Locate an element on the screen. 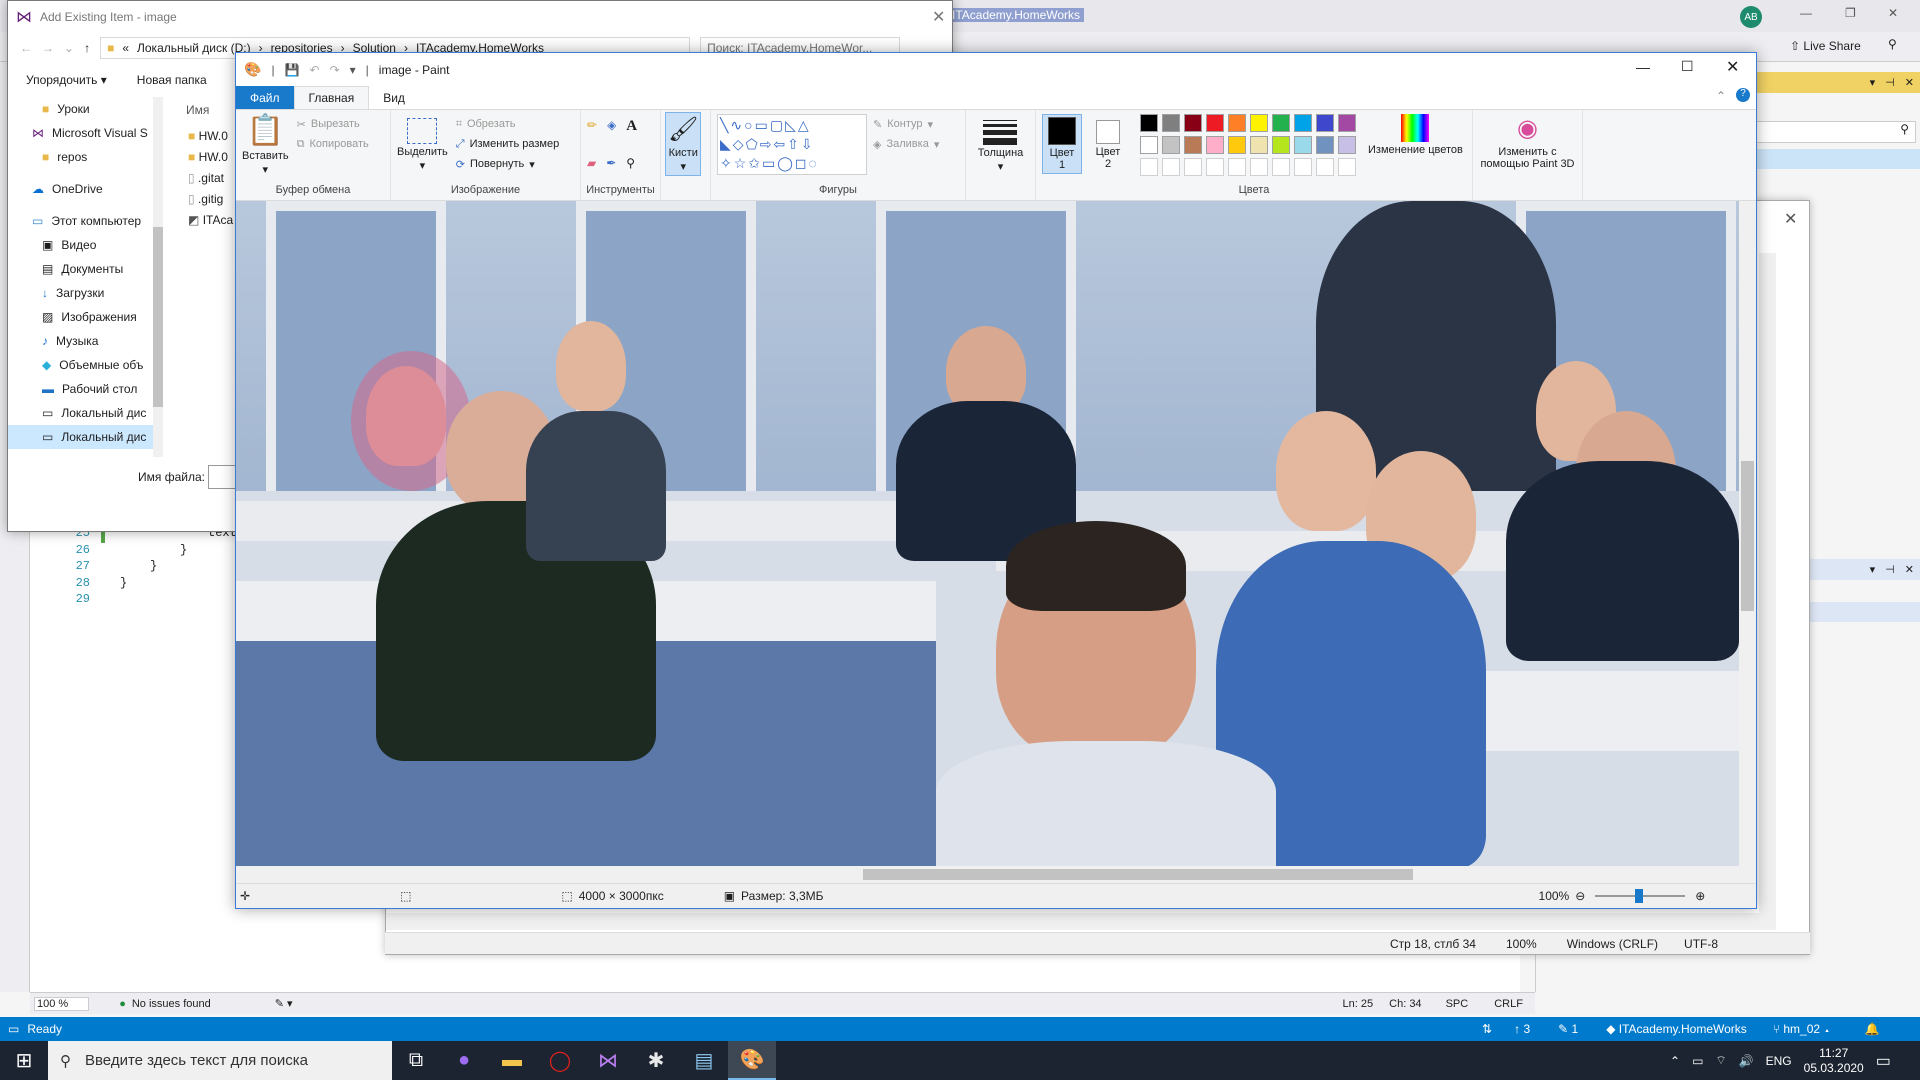 The width and height of the screenshot is (1920, 1080). pencil-icon: ✏ is located at coordinates (592, 125).